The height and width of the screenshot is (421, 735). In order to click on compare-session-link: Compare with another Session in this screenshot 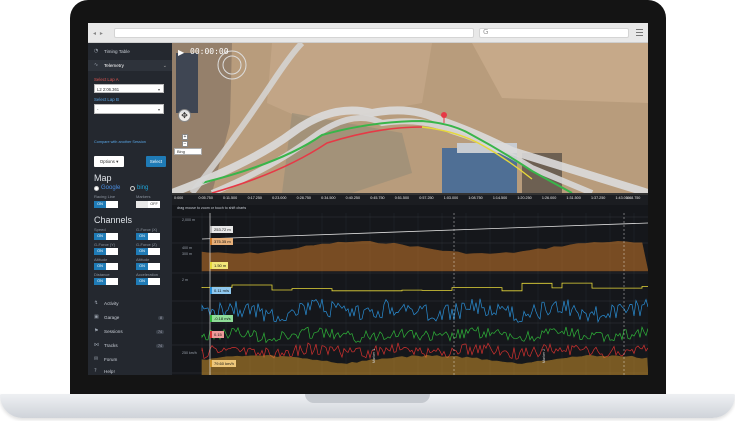, I will do `click(120, 142)`.